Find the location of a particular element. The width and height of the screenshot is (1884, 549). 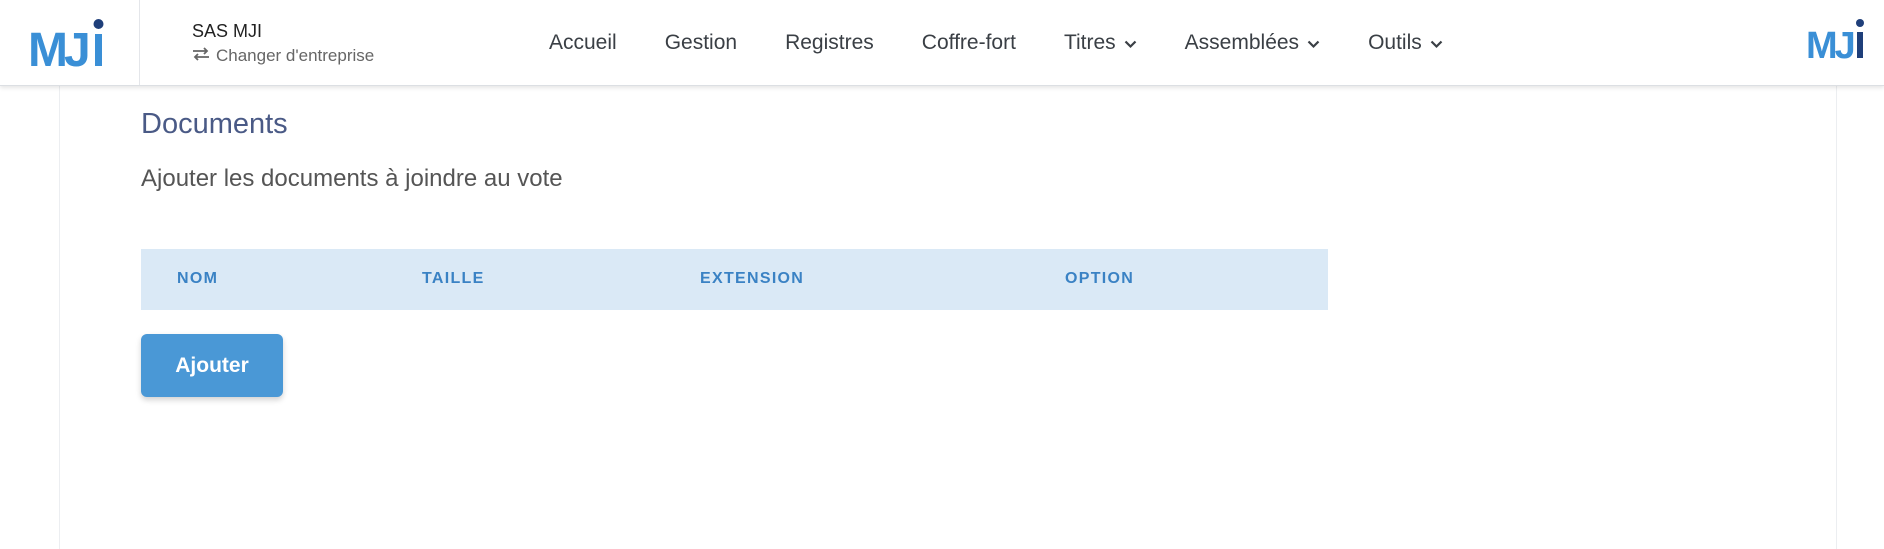

company-name: SAS MJI is located at coordinates (227, 31).